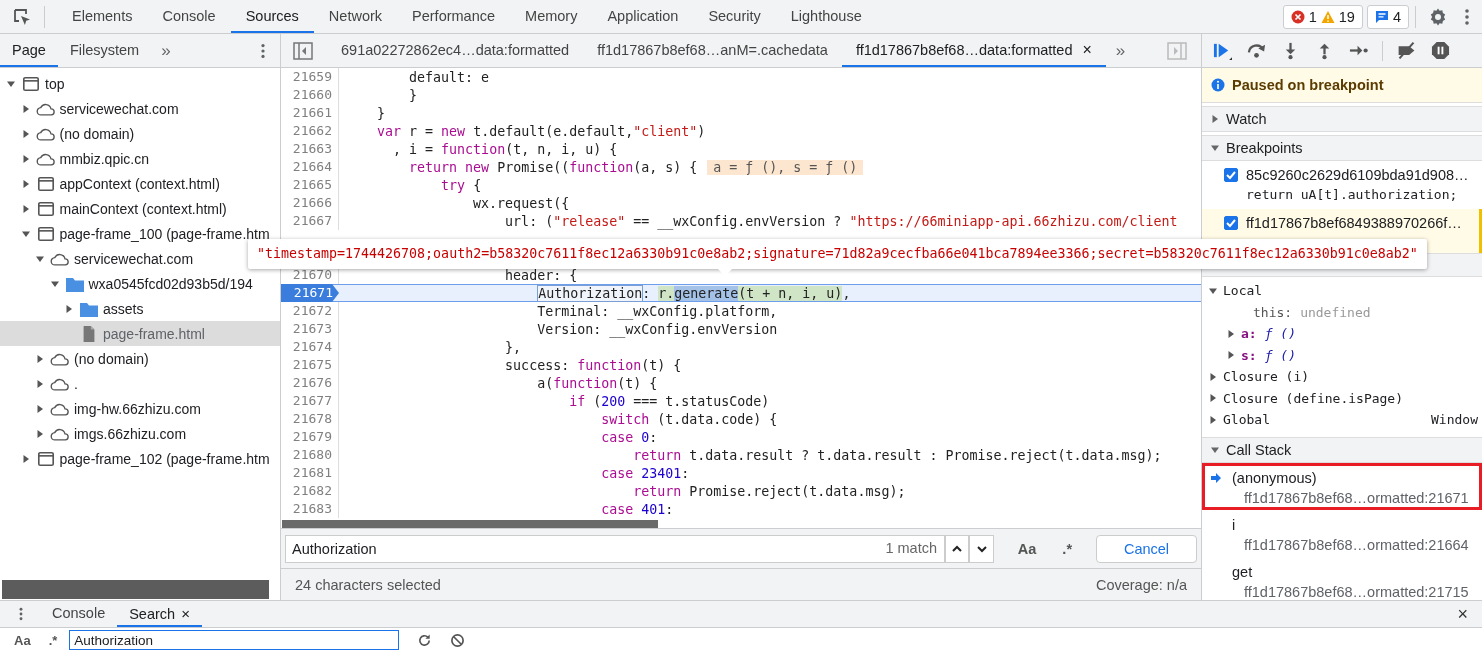 The width and height of the screenshot is (1482, 652). I want to click on error-count: 1, so click(1312, 16).